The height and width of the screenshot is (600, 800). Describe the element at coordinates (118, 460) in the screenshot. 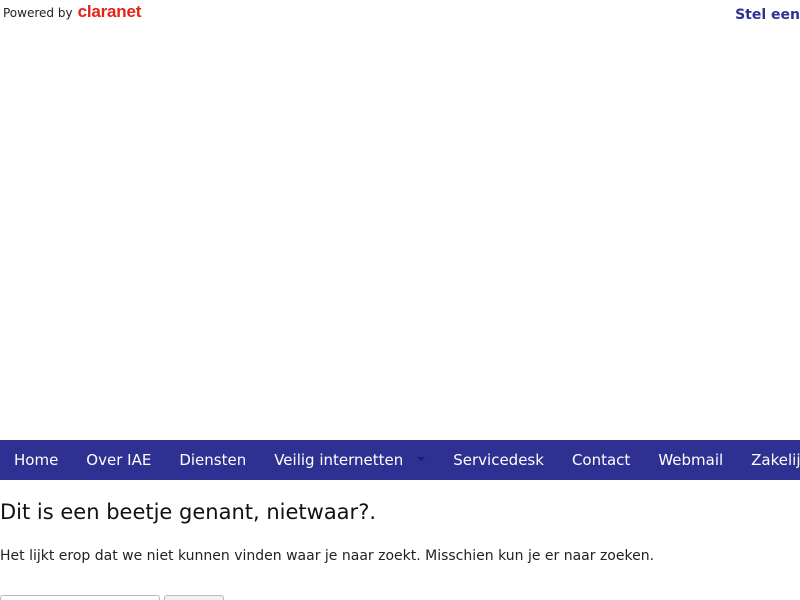

I see `nav-item-over-iae: Over IAE` at that location.